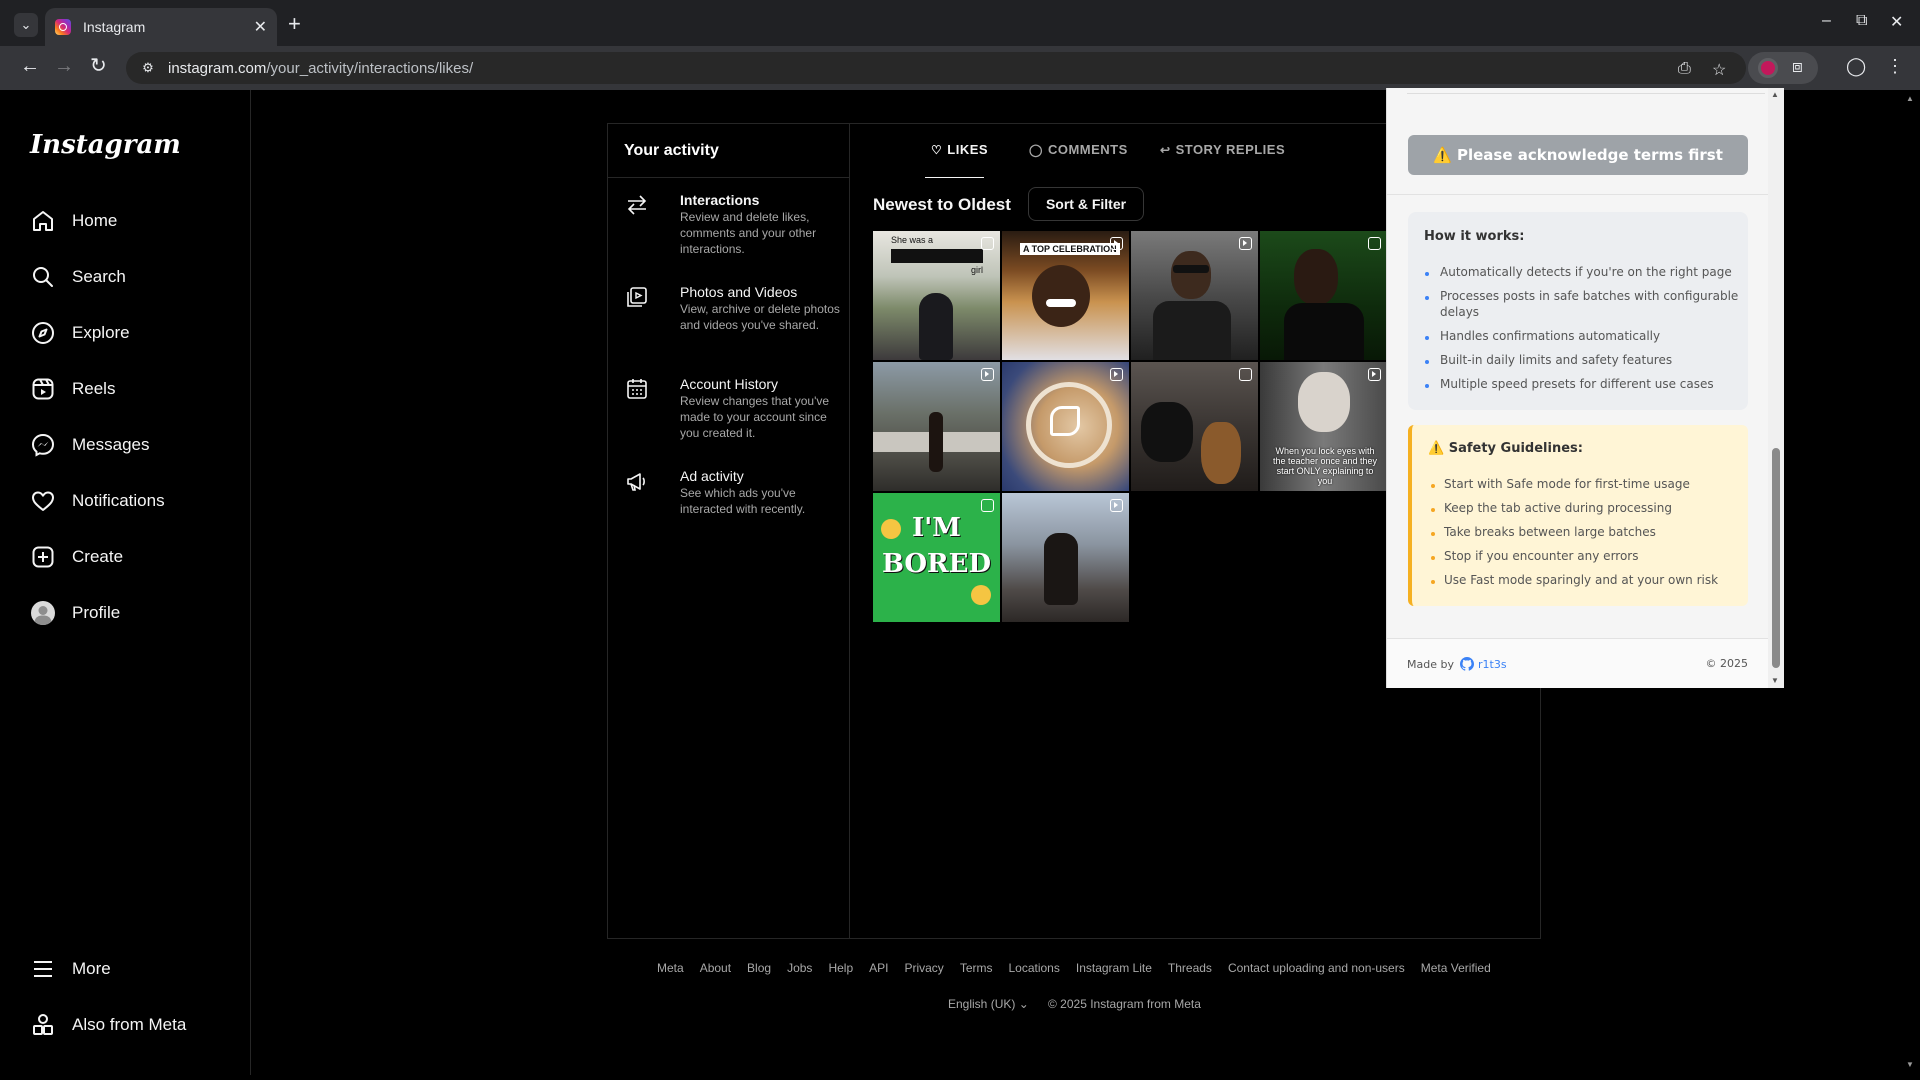 Image resolution: width=1920 pixels, height=1080 pixels. I want to click on tab-search-icon: ⌄, so click(26, 25).